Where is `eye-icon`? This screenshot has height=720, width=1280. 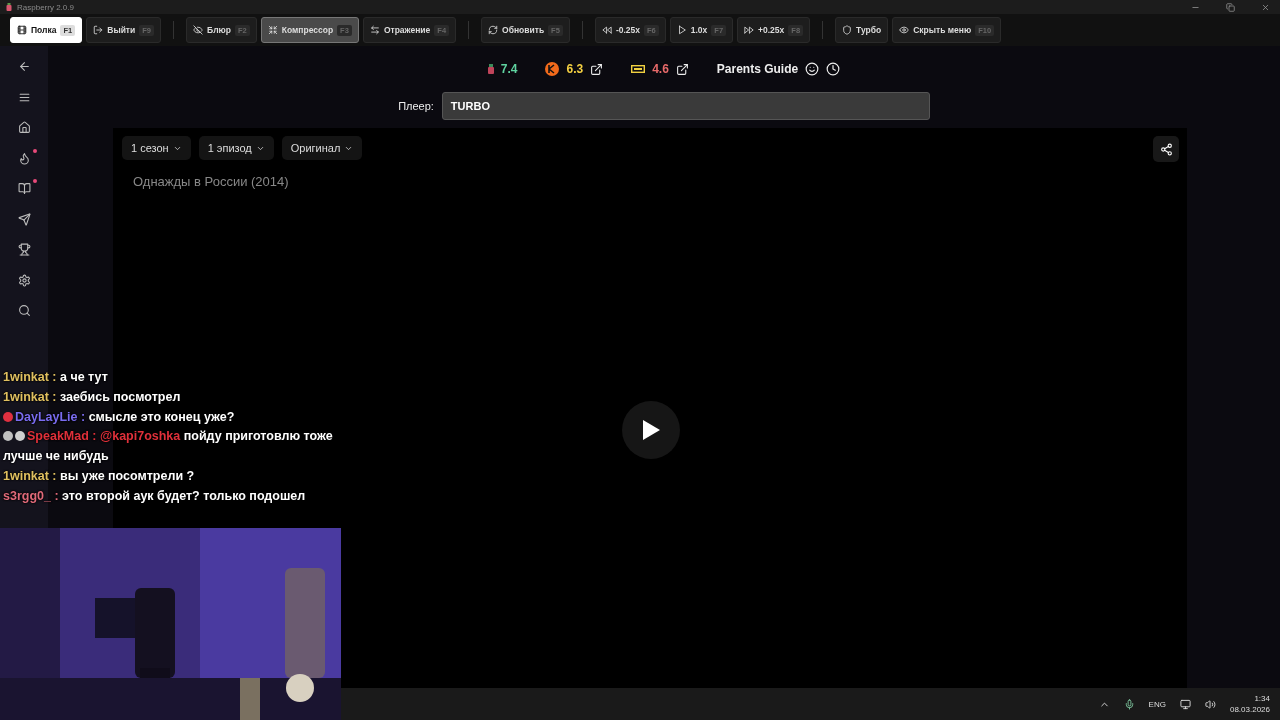
eye-icon is located at coordinates (904, 30).